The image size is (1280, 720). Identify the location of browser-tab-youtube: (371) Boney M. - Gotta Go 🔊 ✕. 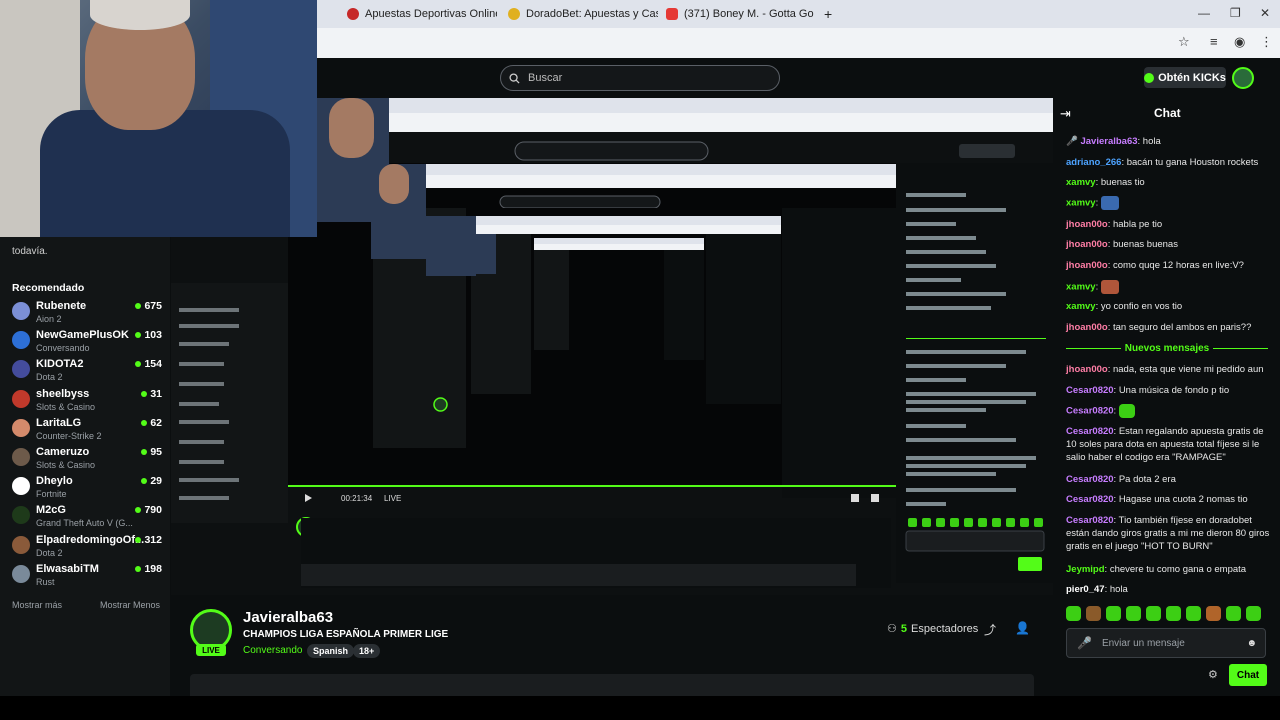
(741, 14).